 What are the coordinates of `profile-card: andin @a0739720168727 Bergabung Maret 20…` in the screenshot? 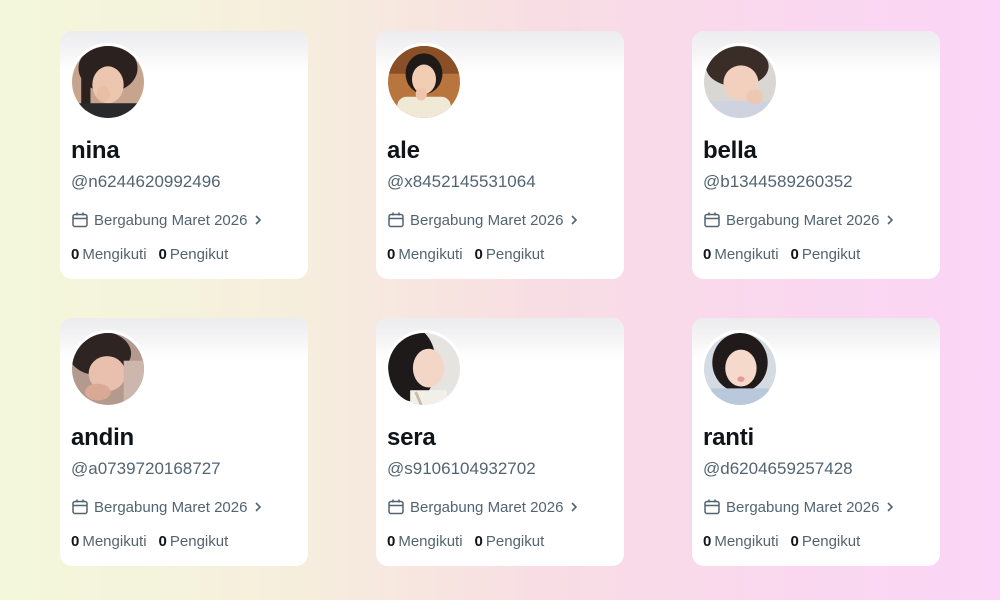 It's located at (184, 442).